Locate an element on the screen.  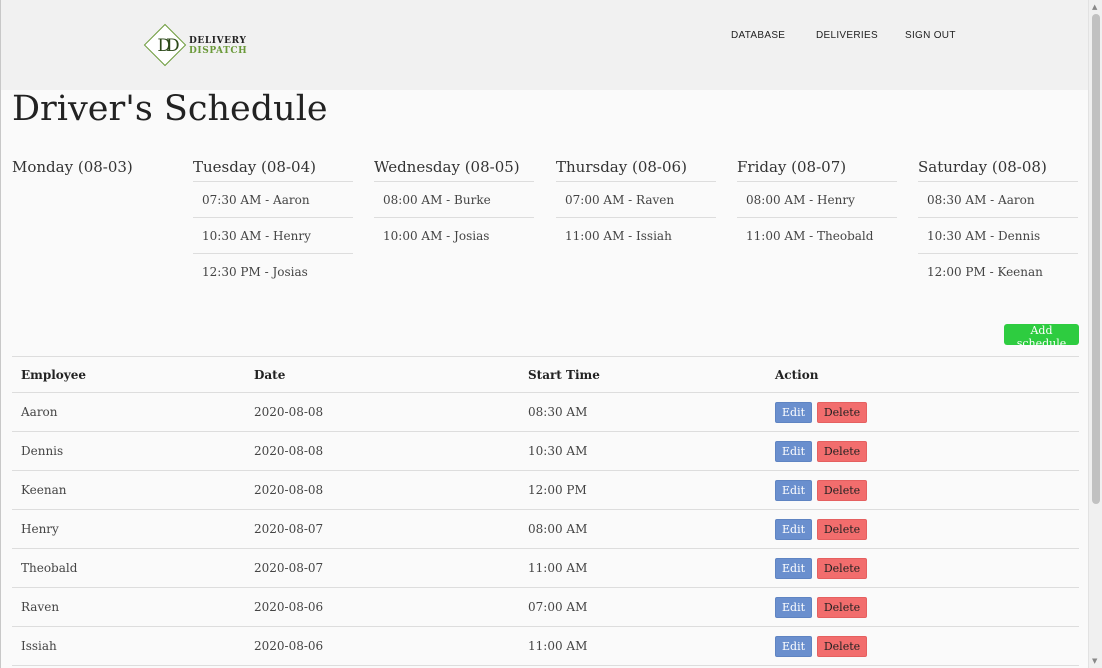
table-header-row: Employee Date Start Time Action is located at coordinates (545, 374).